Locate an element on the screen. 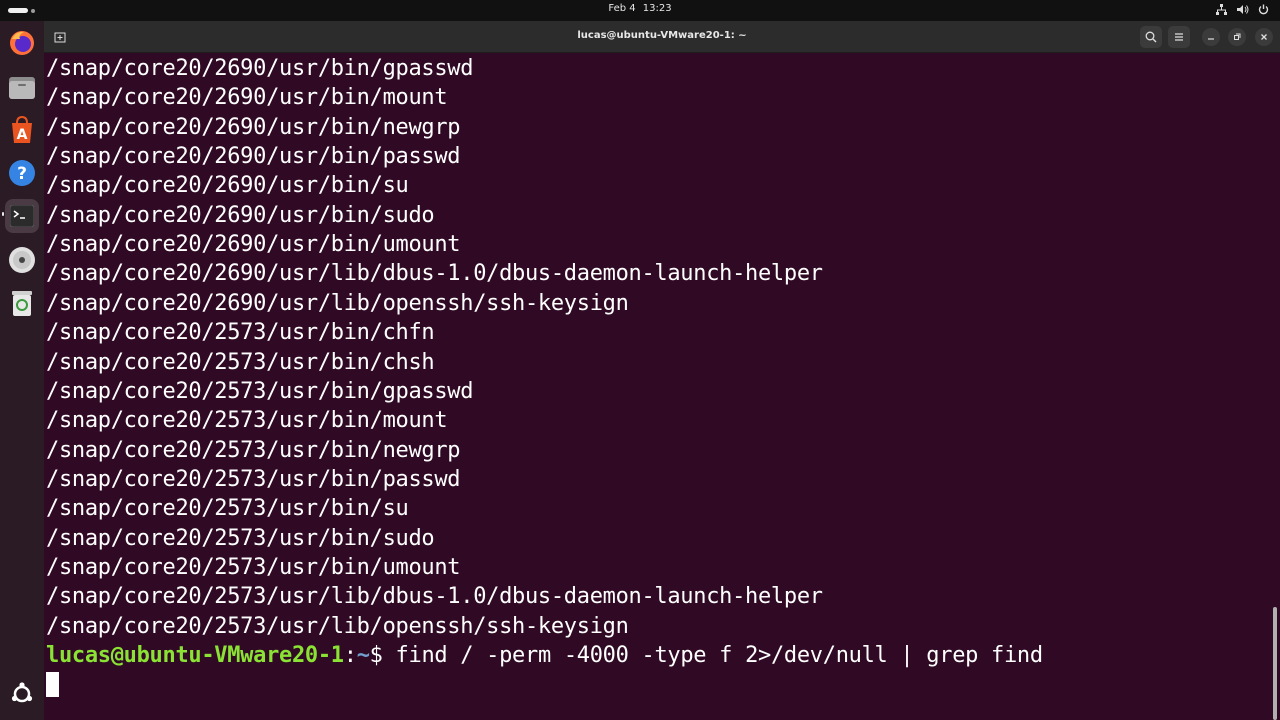  running-indicator is located at coordinates (3, 214).